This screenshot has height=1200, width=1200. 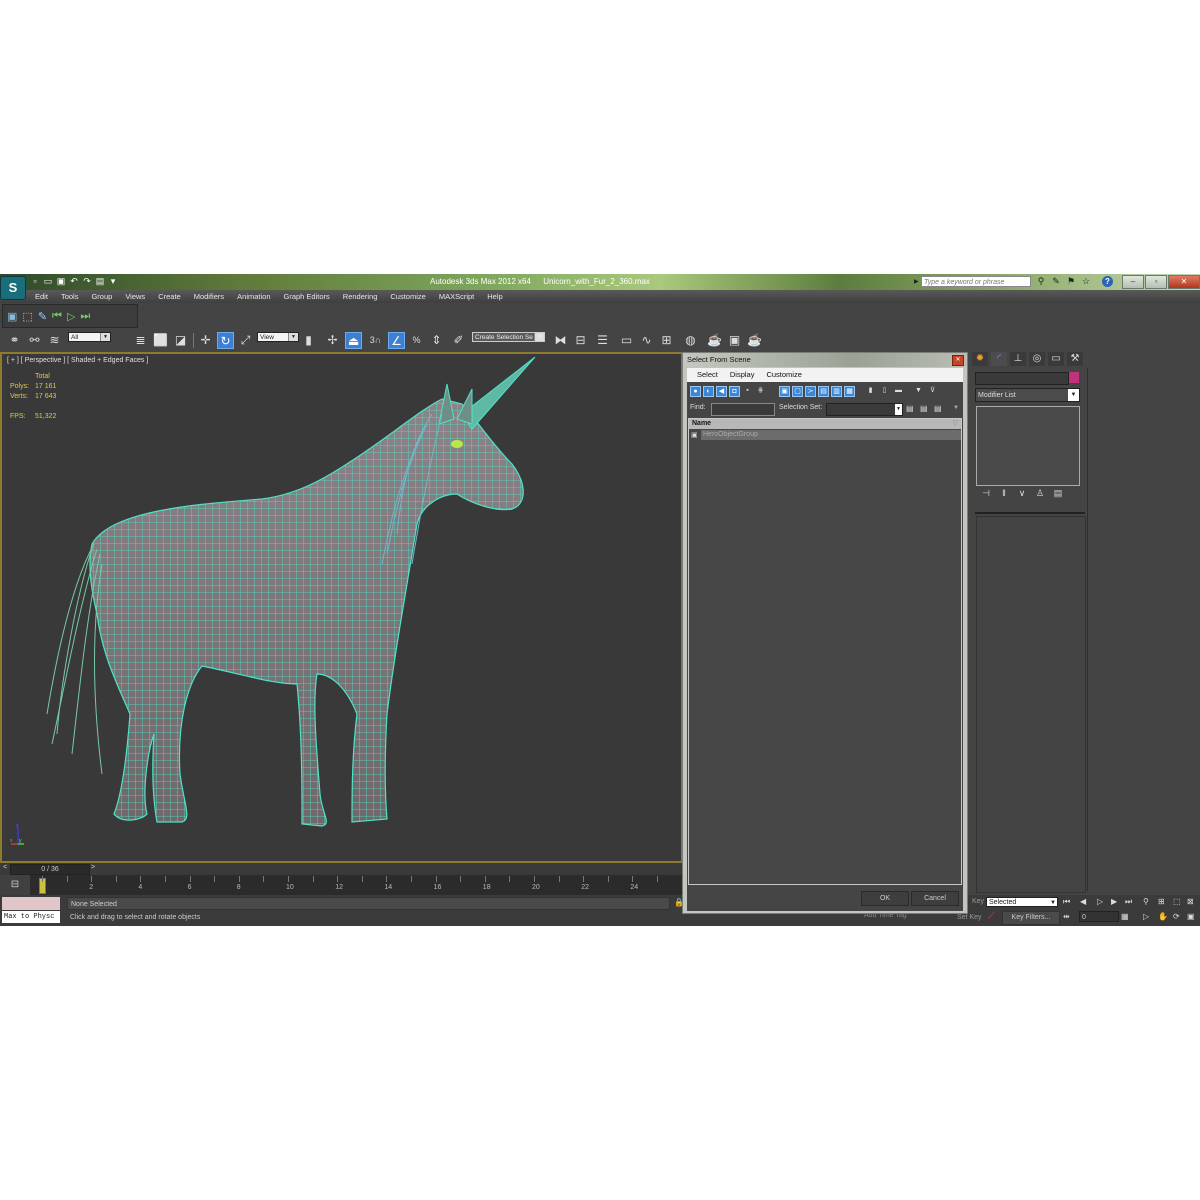 What do you see at coordinates (980, 359) in the screenshot?
I see `tab-create: ✹` at bounding box center [980, 359].